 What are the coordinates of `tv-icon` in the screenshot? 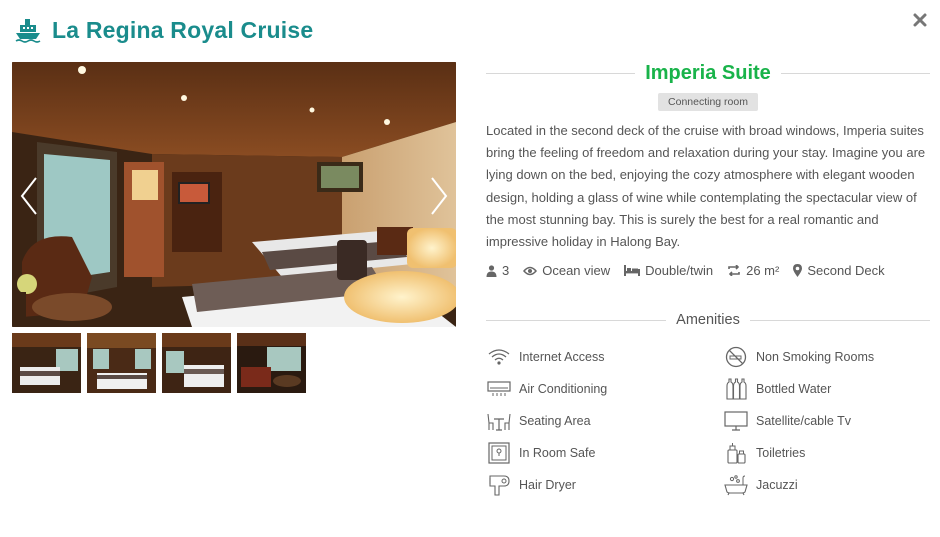 It's located at (736, 421).